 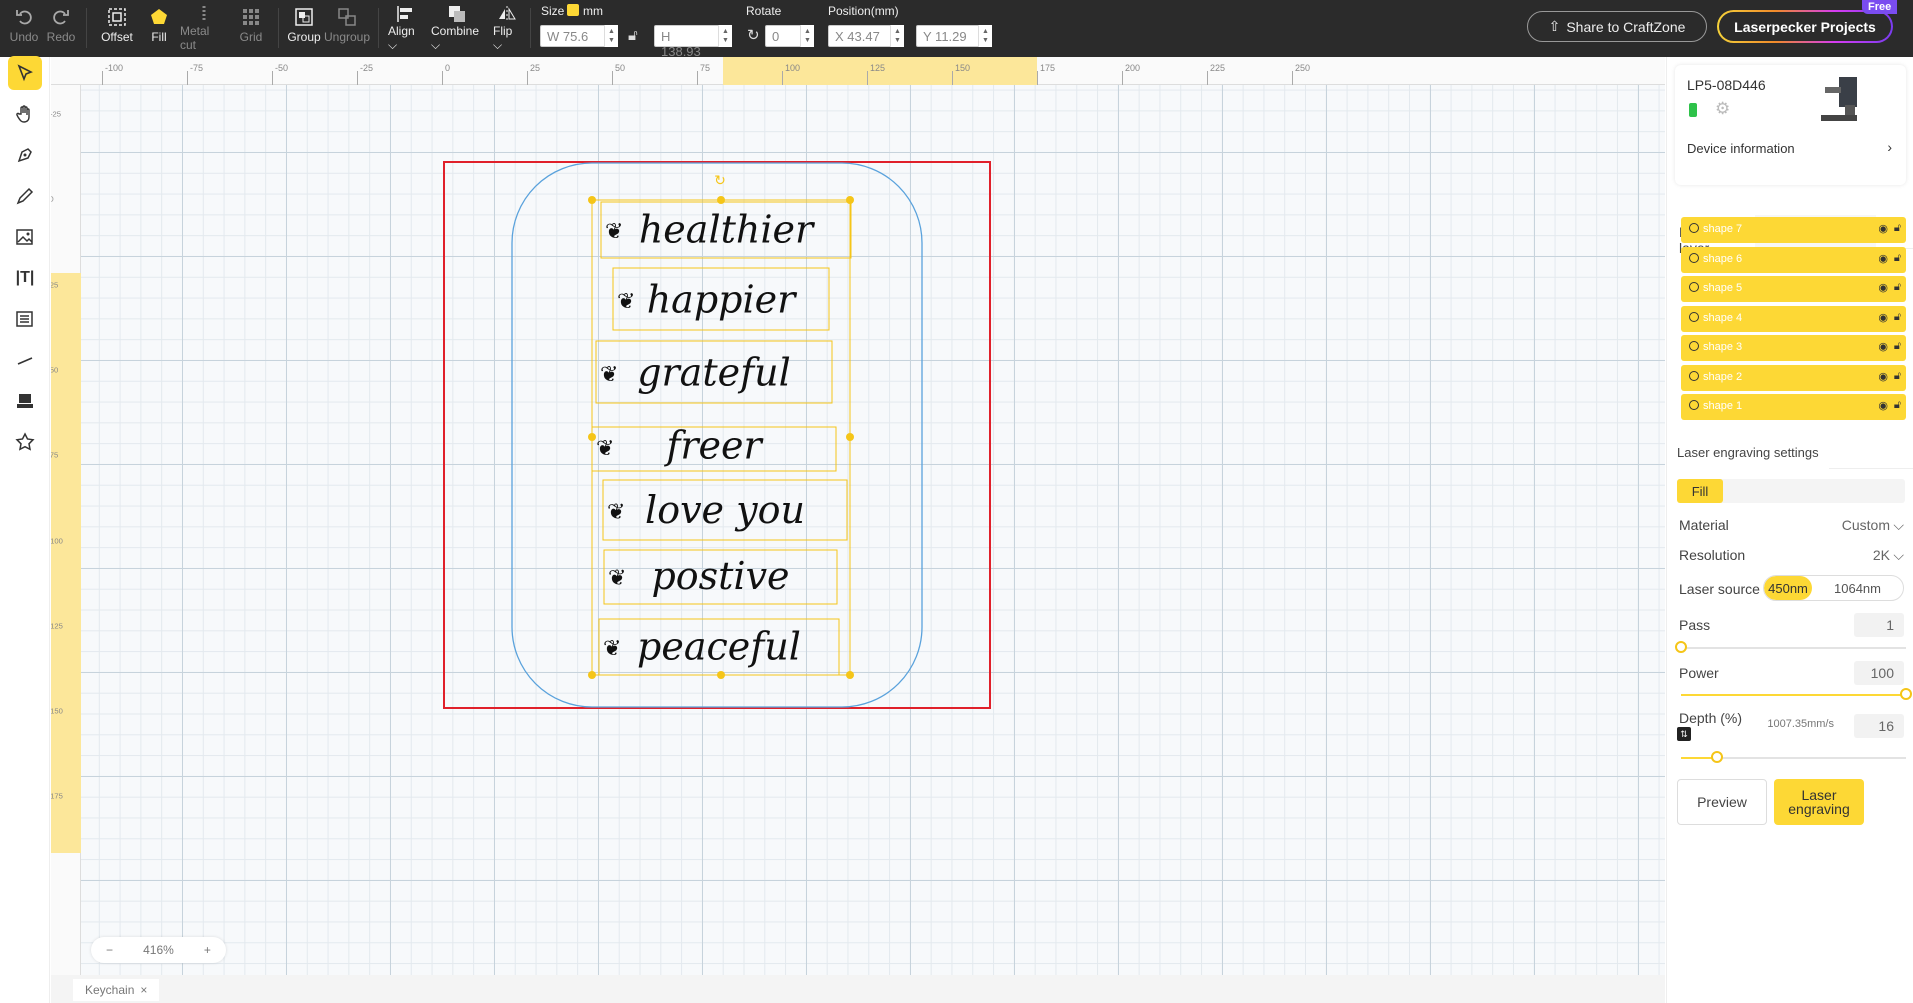 What do you see at coordinates (117, 27) in the screenshot?
I see `offset-button: Offset` at bounding box center [117, 27].